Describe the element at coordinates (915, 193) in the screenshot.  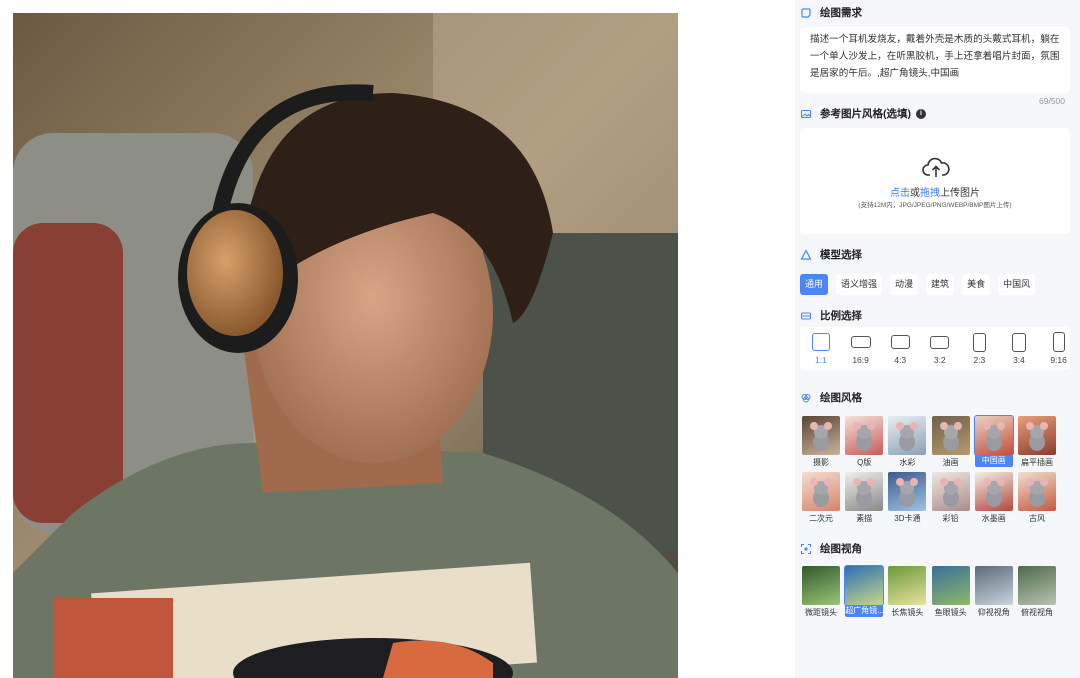
I see `upload-or-text: 或` at that location.